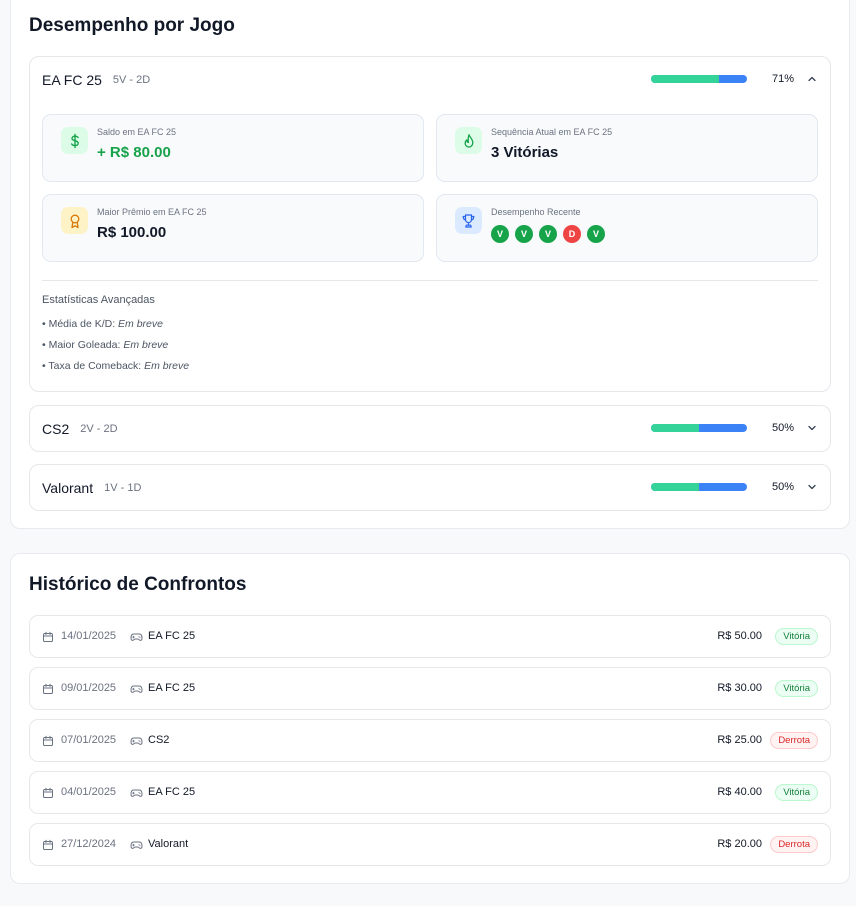  I want to click on stat-balance: Saldo em EA FC 25 + R$ 80.00, so click(233, 148).